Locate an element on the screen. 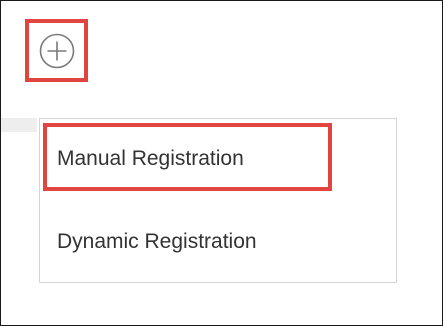 The height and width of the screenshot is (326, 443). background-strip is located at coordinates (19, 125).